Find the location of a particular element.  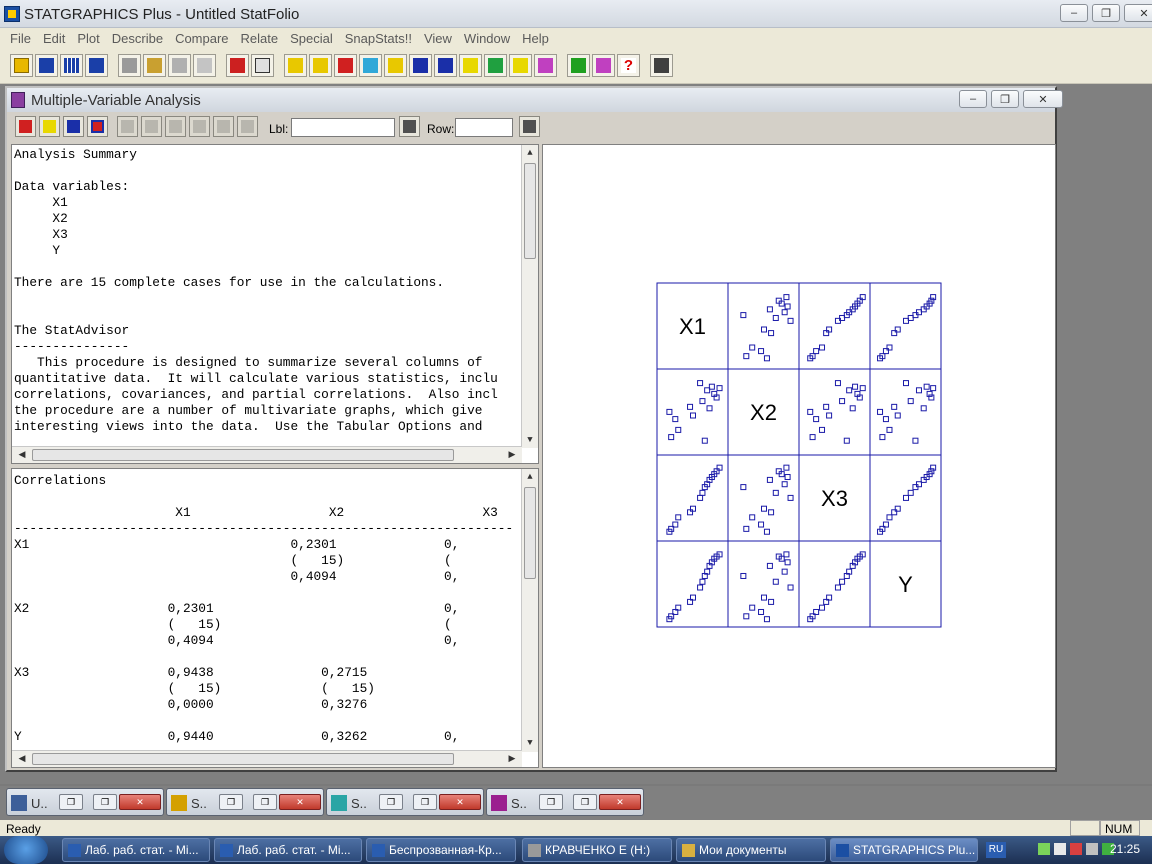

network-icon is located at coordinates (1044, 849).